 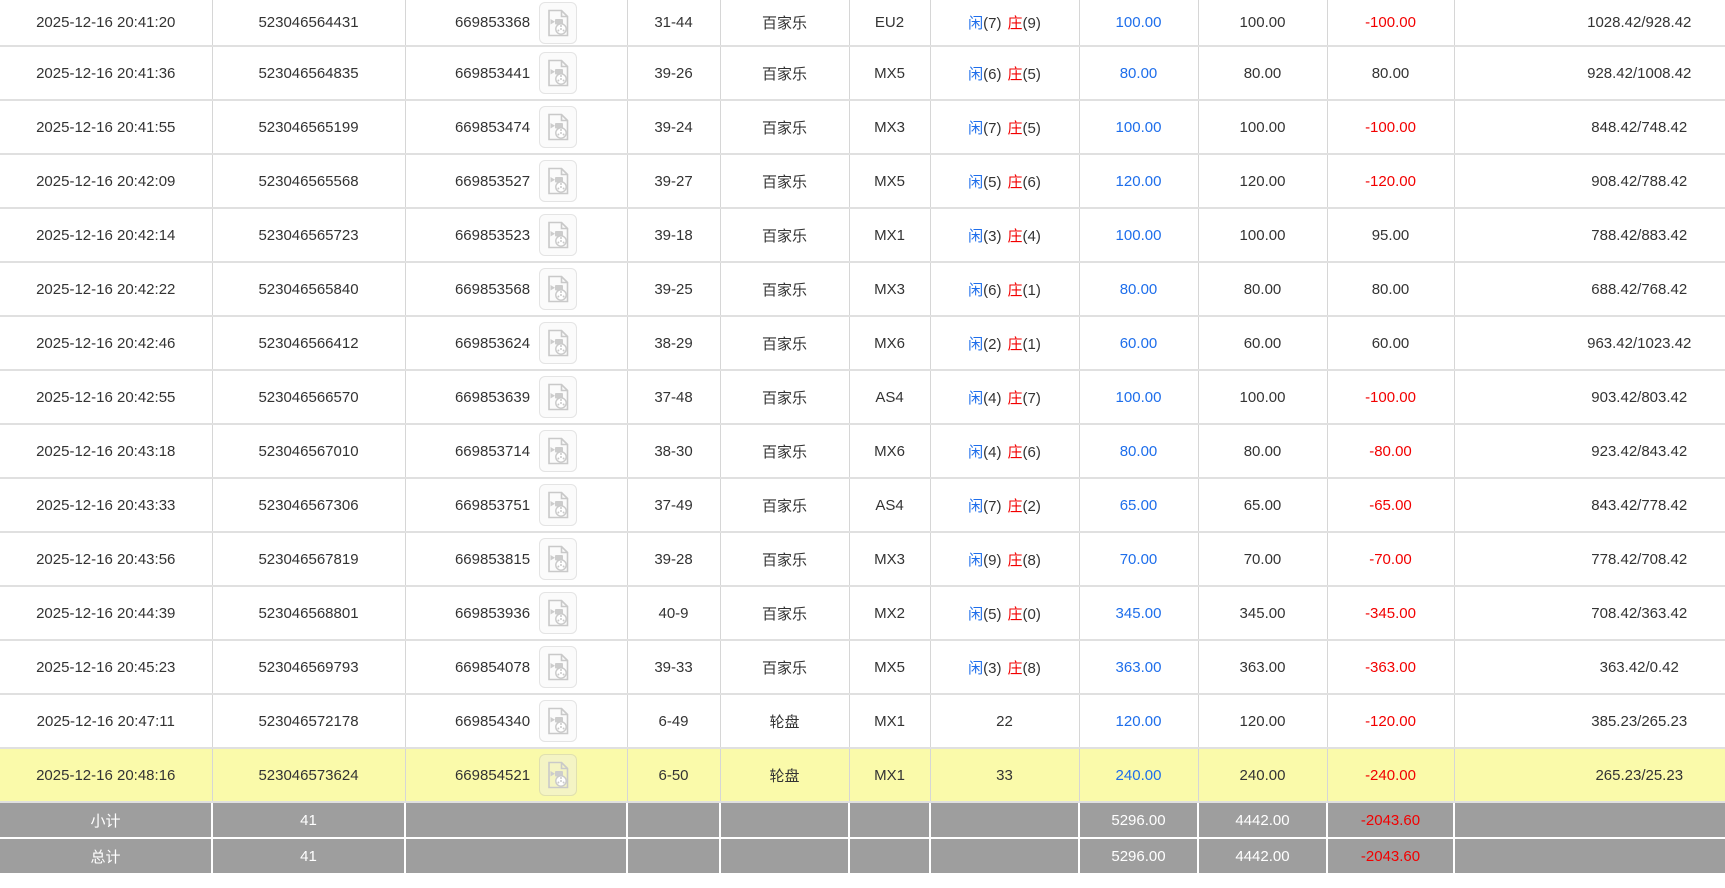 I want to click on banker-score: (6), so click(x=1031, y=182).